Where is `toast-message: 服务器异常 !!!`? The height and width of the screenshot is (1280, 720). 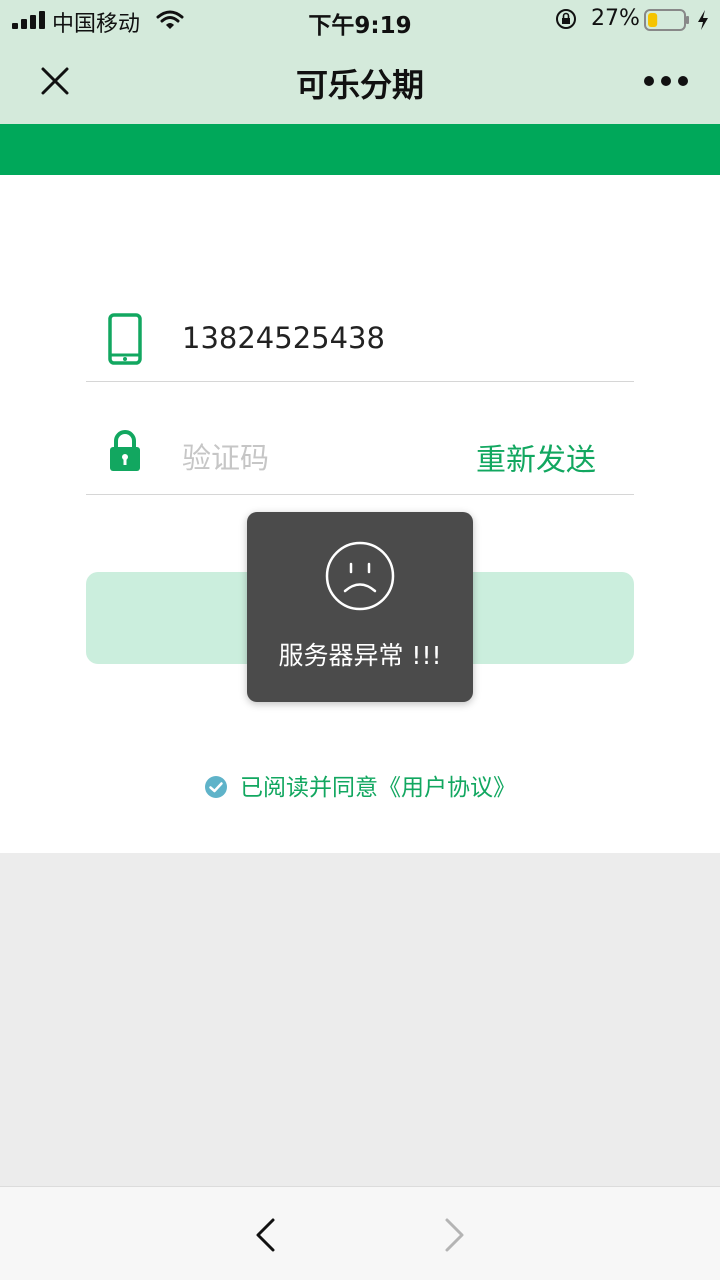
toast-message: 服务器异常 !!! is located at coordinates (360, 655).